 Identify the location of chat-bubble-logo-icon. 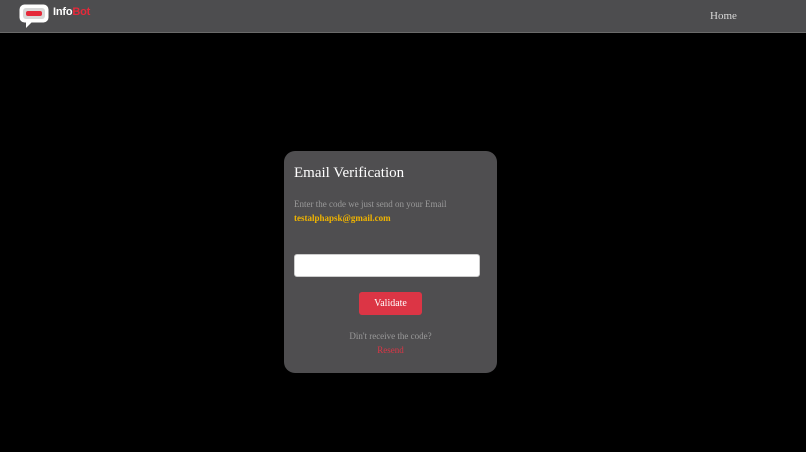
(34, 16).